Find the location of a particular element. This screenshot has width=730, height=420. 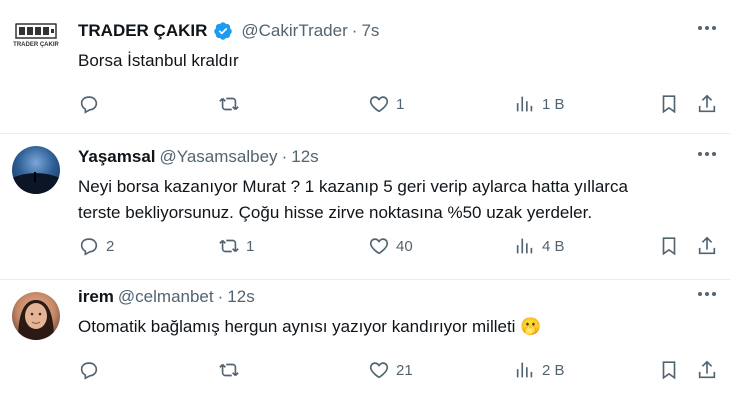

repost-button: 1 is located at coordinates (236, 246).